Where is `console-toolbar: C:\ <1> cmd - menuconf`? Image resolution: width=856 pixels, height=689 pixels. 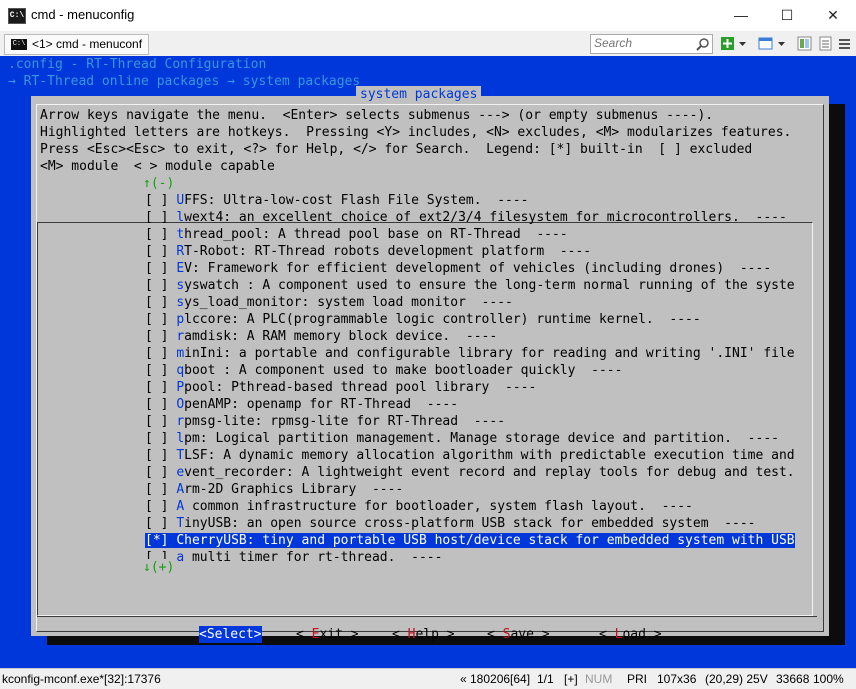
console-toolbar: C:\ <1> cmd - menuconf is located at coordinates (428, 44).